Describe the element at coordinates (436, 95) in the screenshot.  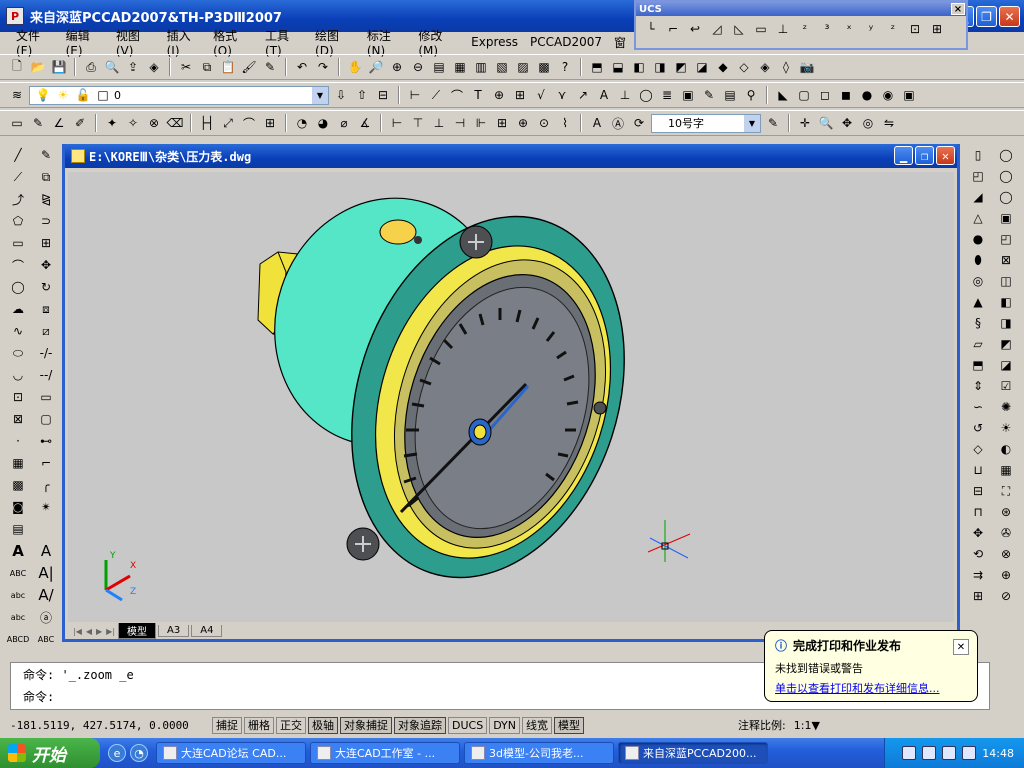
I see `dim-aligned-icon: ⟋` at that location.